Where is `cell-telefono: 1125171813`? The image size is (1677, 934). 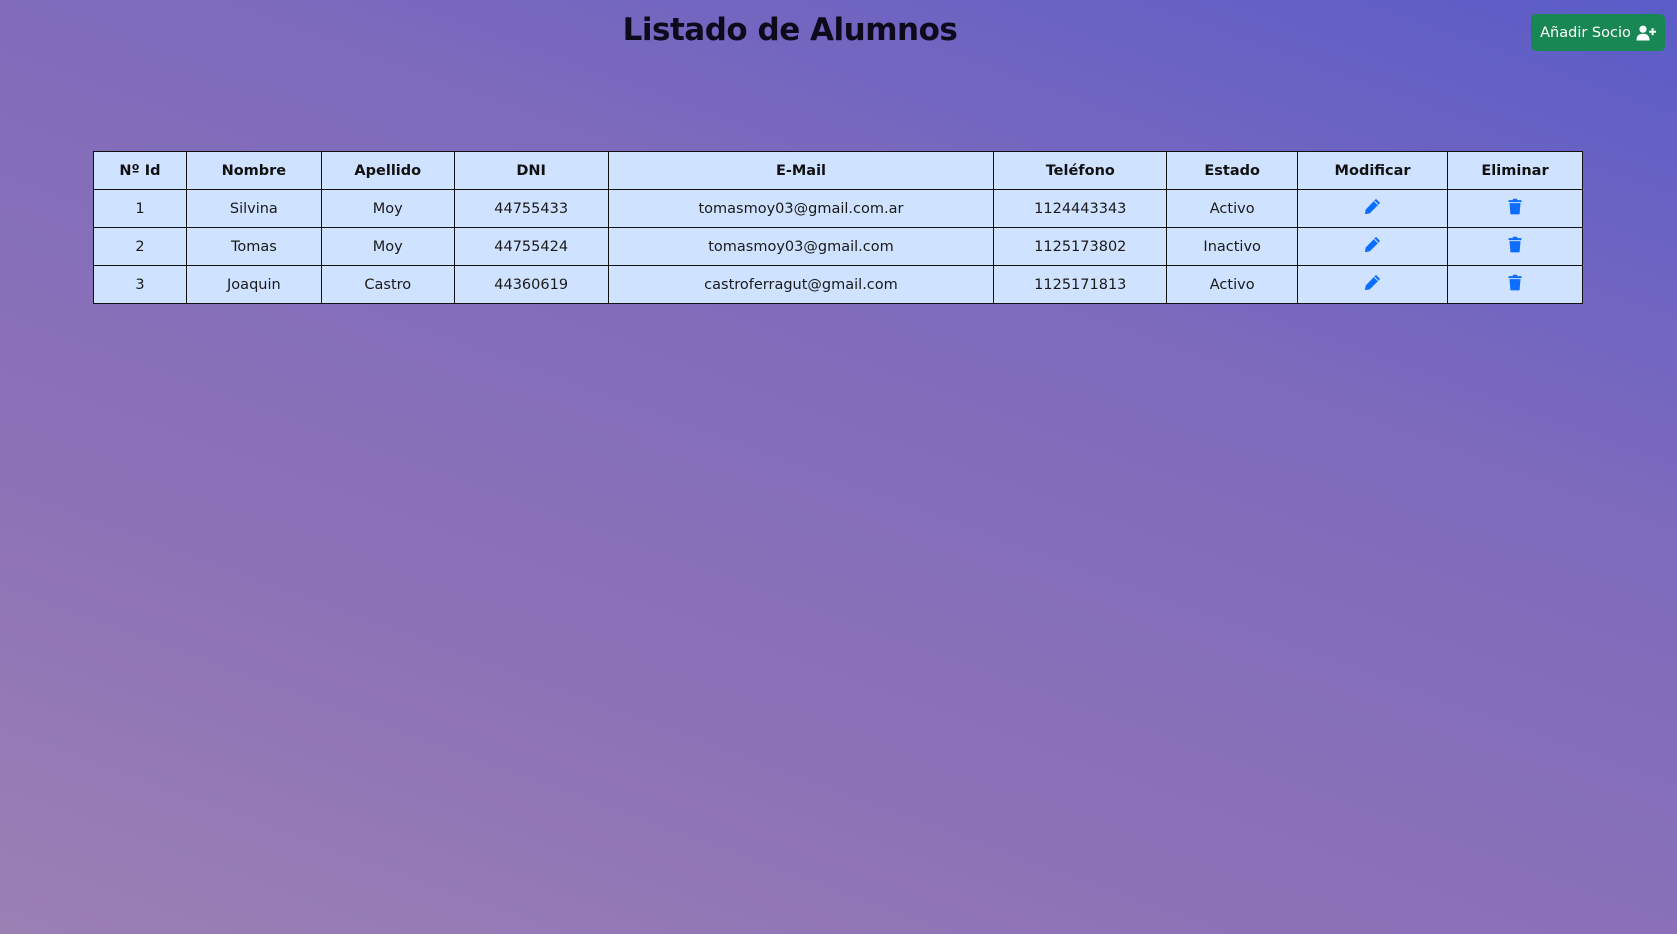
cell-telefono: 1125171813 is located at coordinates (1080, 284).